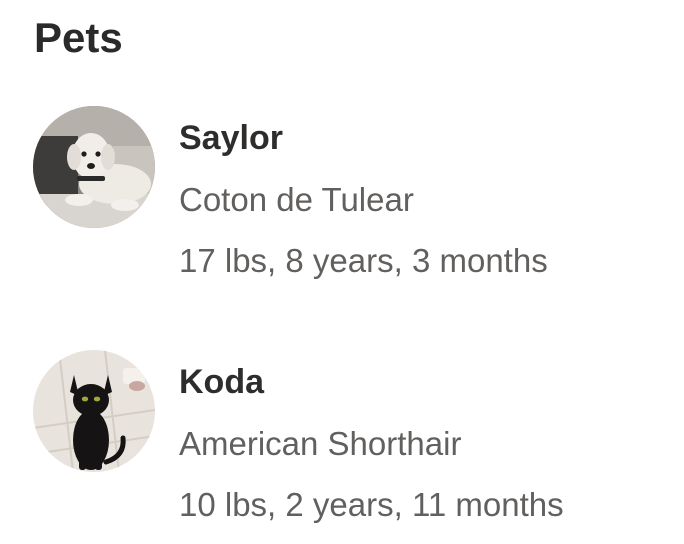  I want to click on dog-photo-icon, so click(94, 167).